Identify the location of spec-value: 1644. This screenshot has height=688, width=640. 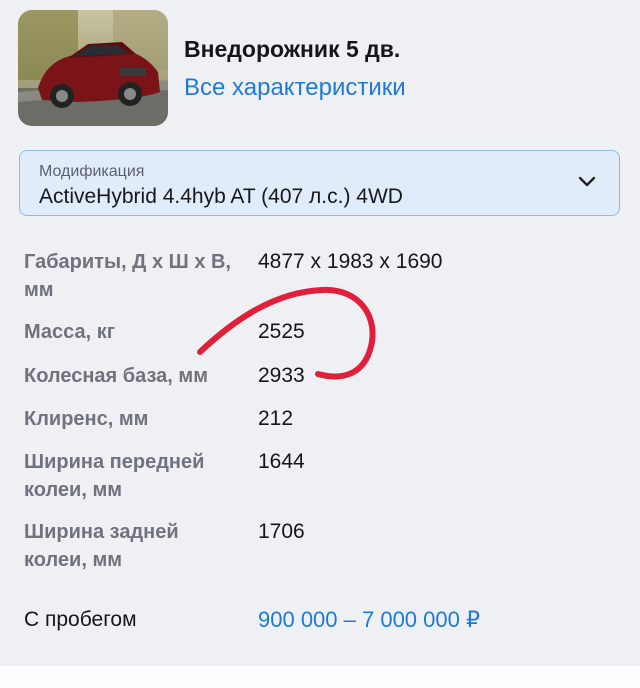
(281, 461).